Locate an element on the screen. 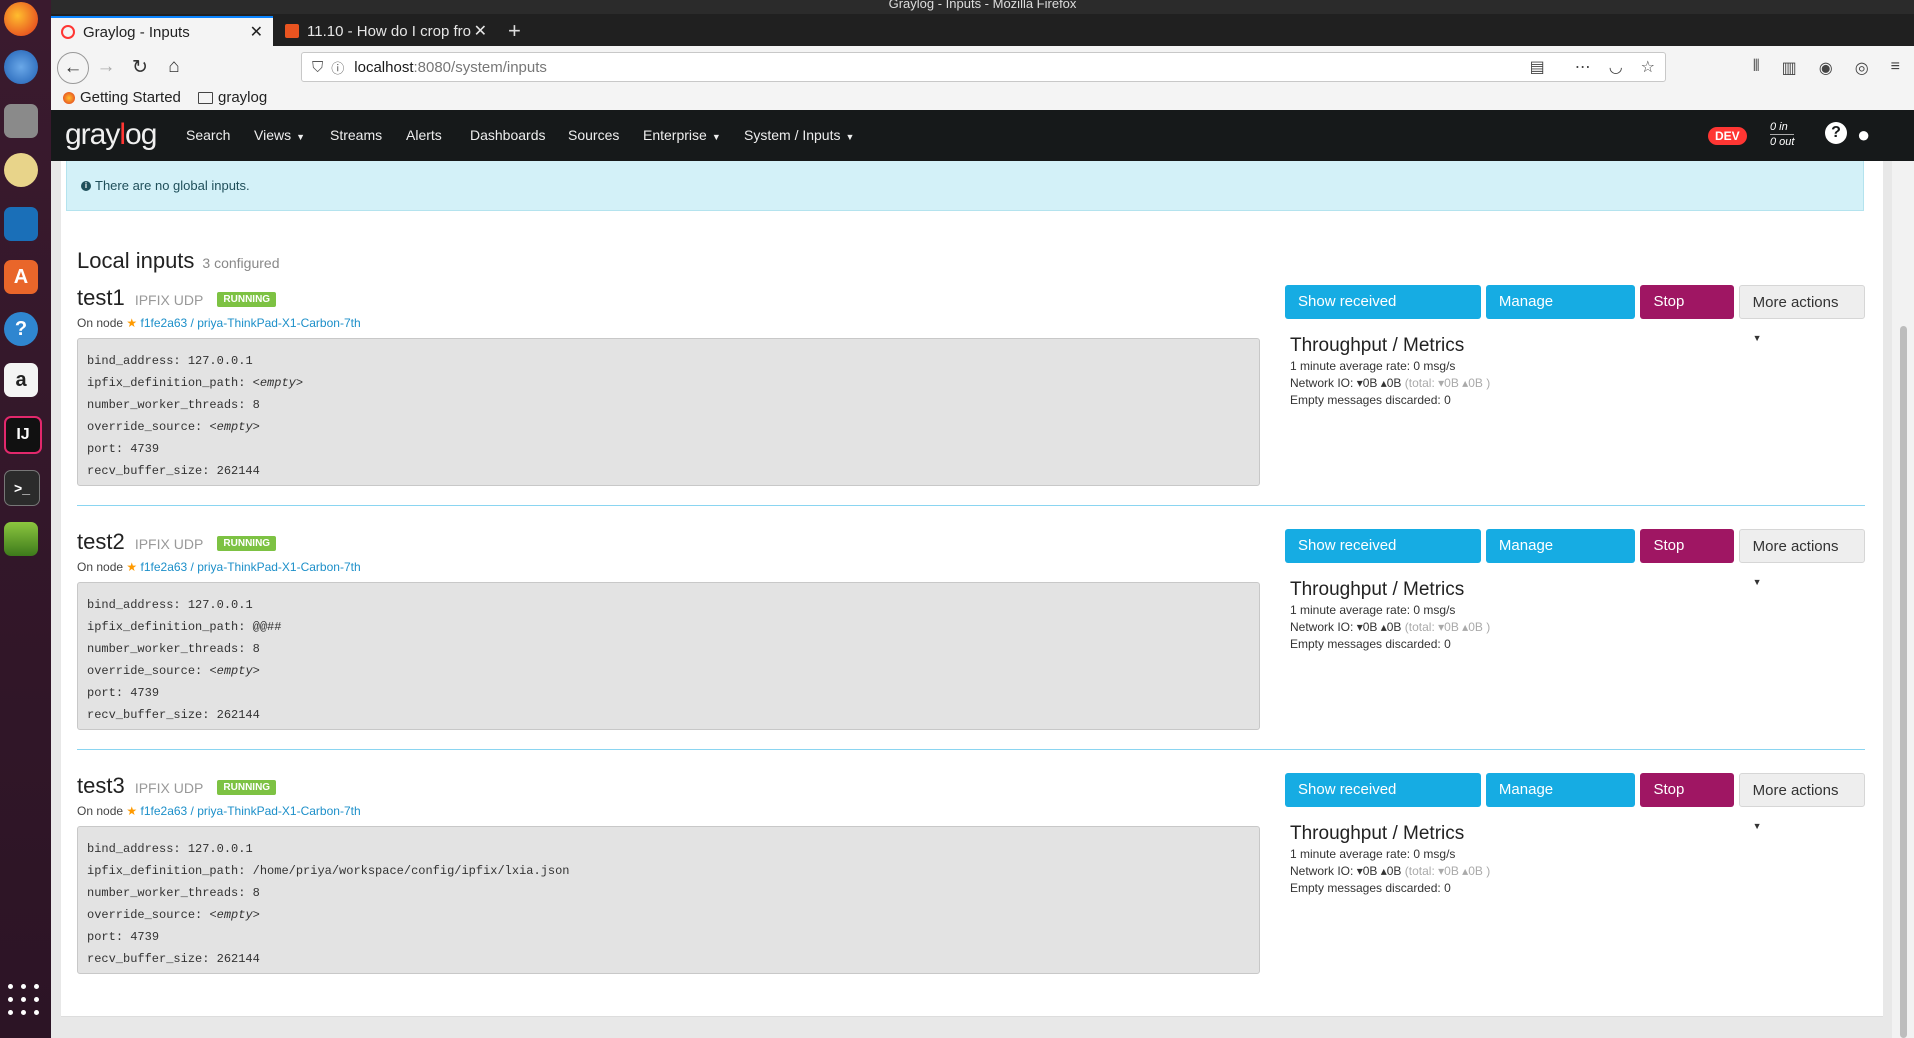 The image size is (1914, 1038). avg-rate: 1 minute average rate: 0 msg/s is located at coordinates (1373, 854).